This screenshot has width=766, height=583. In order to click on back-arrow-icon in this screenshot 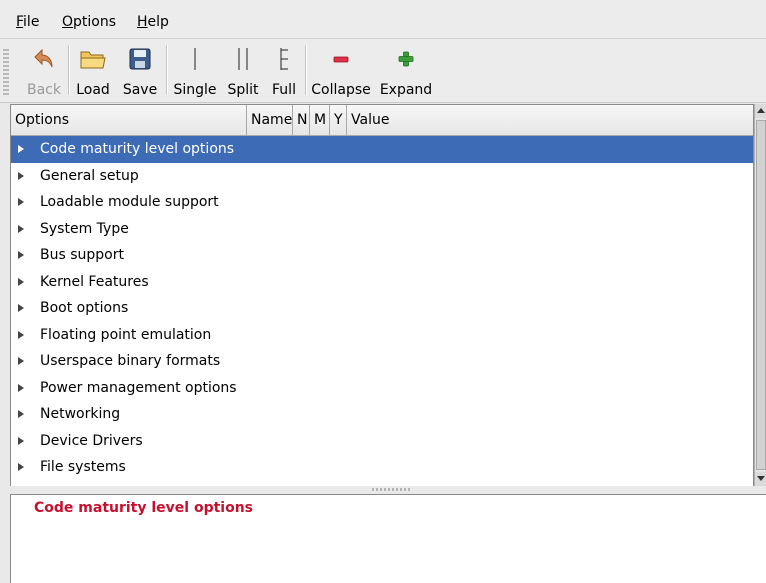, I will do `click(44, 59)`.